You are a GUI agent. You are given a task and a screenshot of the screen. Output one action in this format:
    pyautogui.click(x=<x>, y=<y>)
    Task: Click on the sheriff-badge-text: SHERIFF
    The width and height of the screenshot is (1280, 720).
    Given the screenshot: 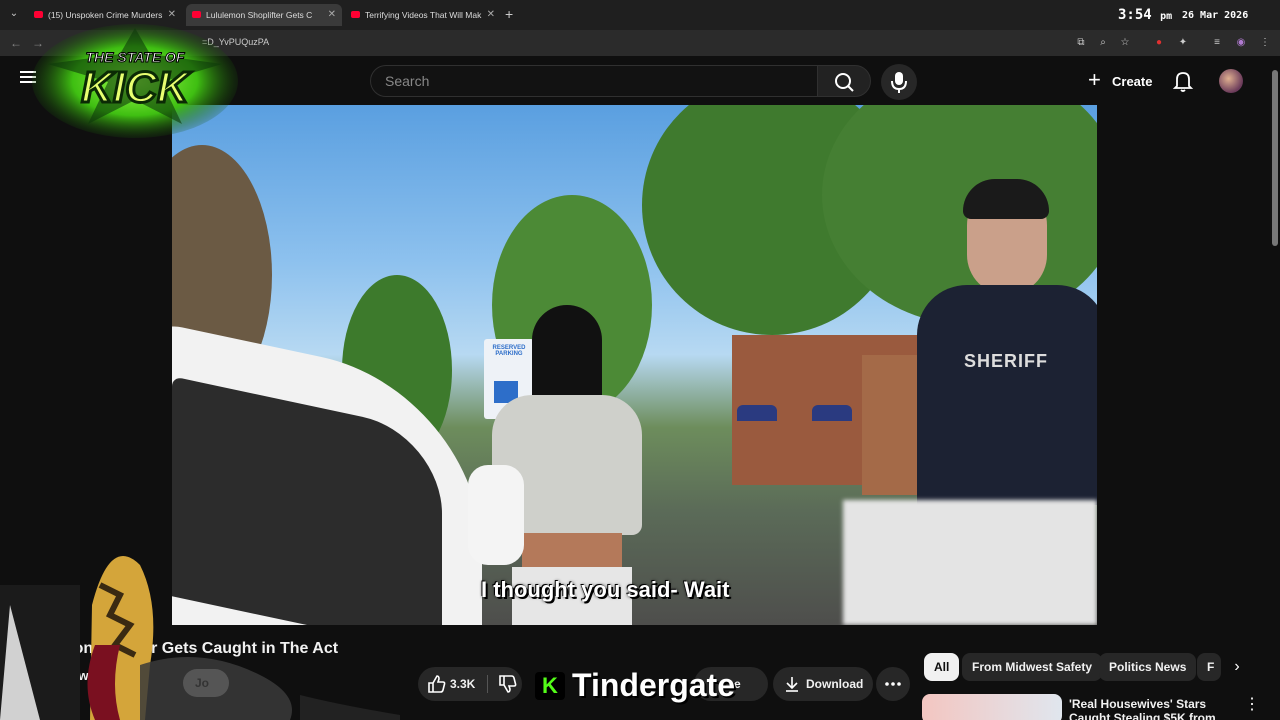 What is the action you would take?
    pyautogui.click(x=1006, y=361)
    